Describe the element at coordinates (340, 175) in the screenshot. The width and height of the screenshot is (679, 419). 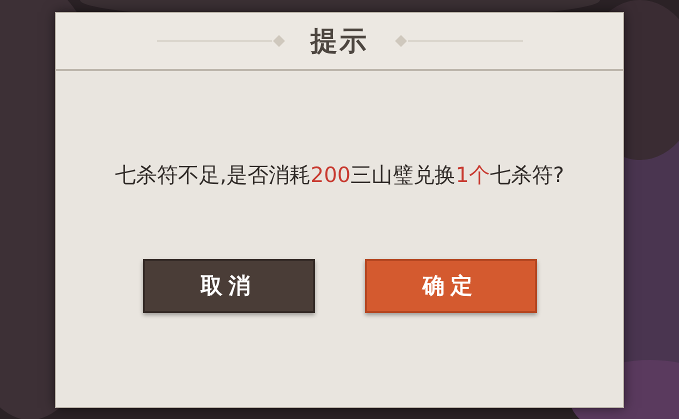
I see `confirm-message: 七杀符不足,是否消耗200三山璧兑换1个七杀符?` at that location.